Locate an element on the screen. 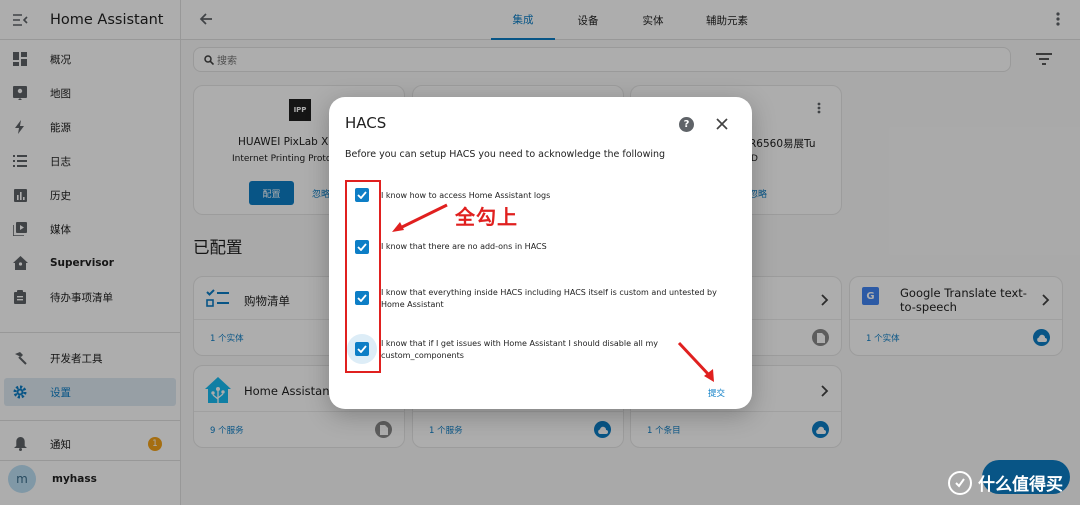 The width and height of the screenshot is (1080, 505). close-icon is located at coordinates (722, 124).